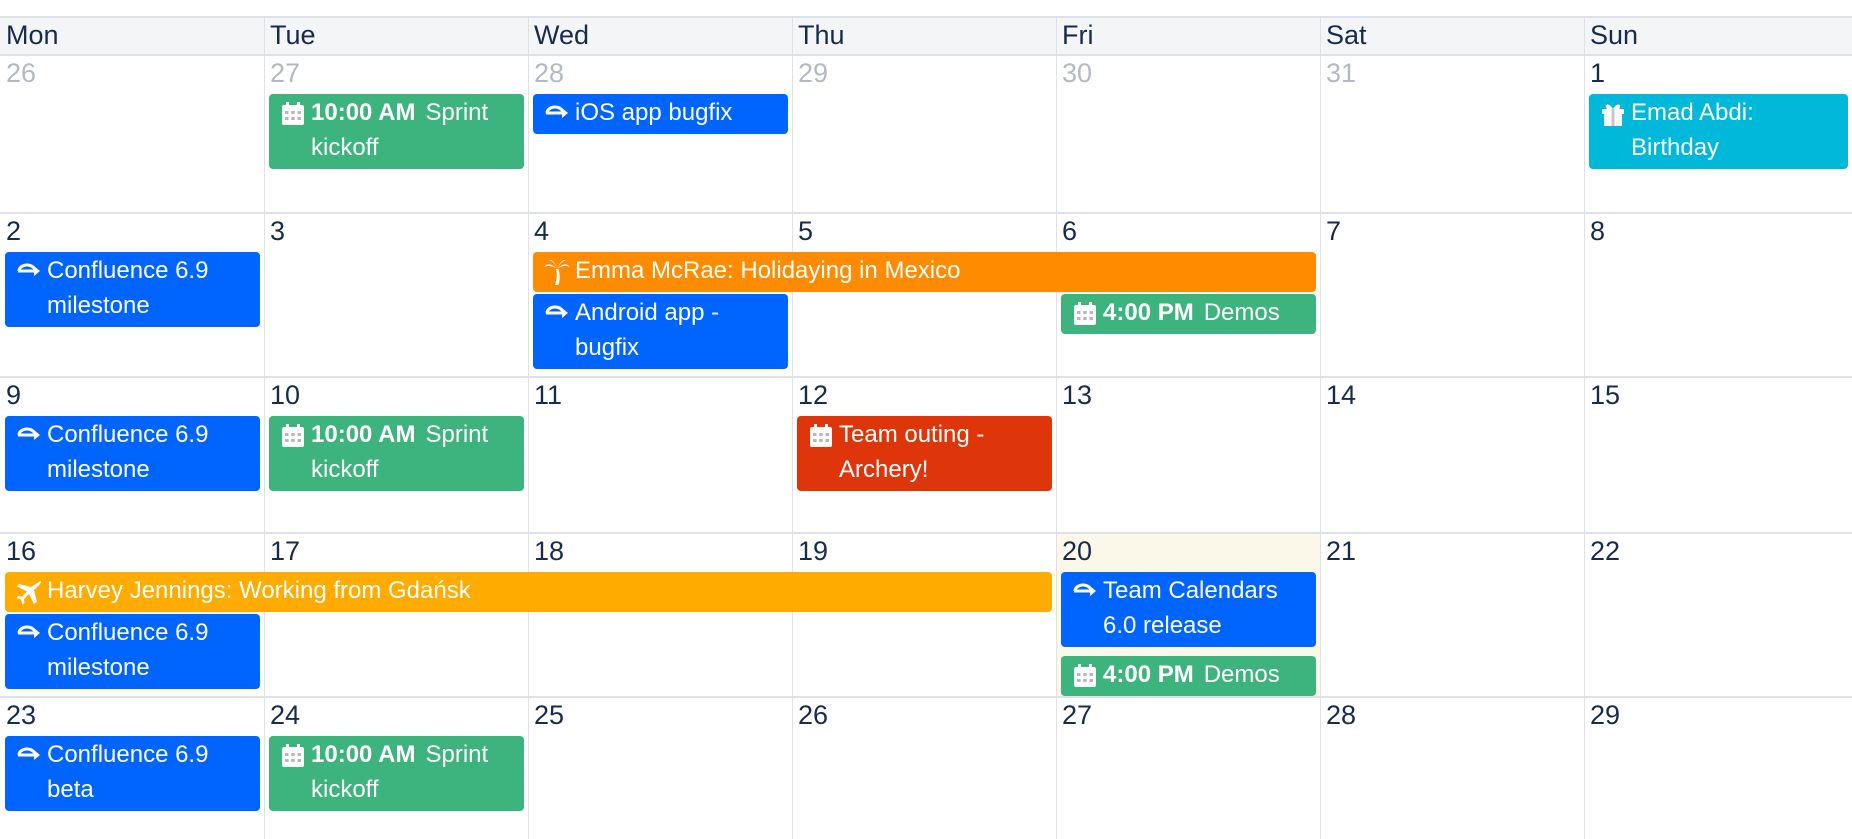  I want to click on day-number: 17, so click(282, 551).